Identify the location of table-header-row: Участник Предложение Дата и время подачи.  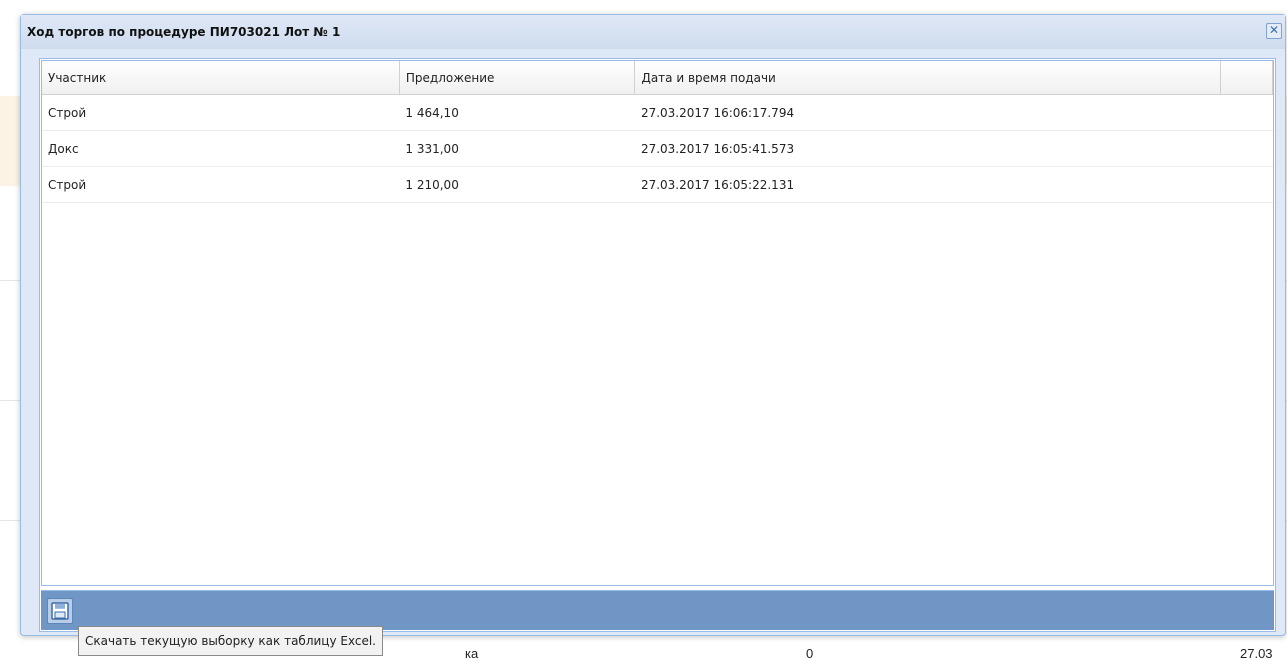
(657, 78).